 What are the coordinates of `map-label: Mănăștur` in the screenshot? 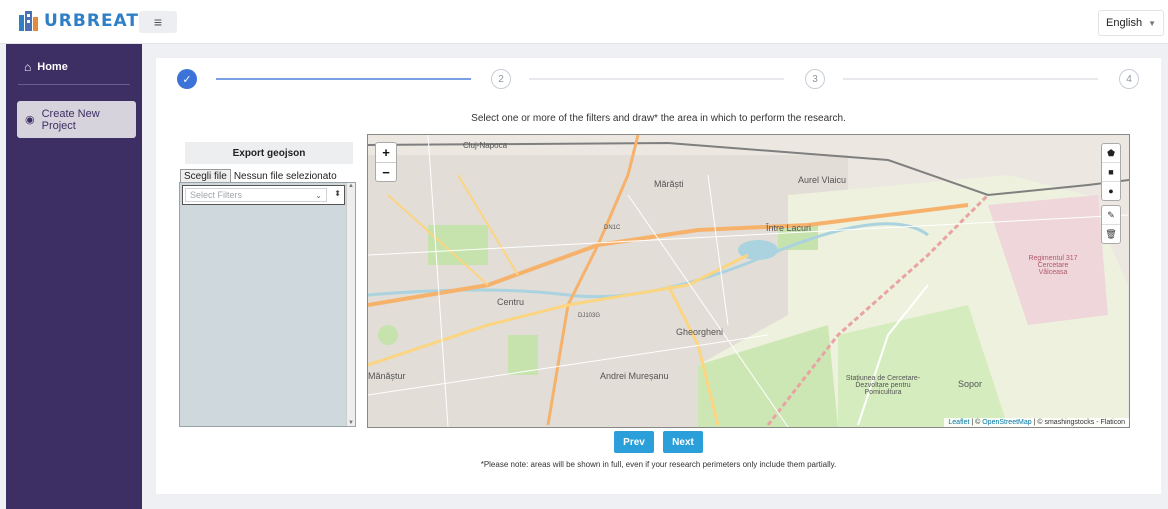 It's located at (387, 376).